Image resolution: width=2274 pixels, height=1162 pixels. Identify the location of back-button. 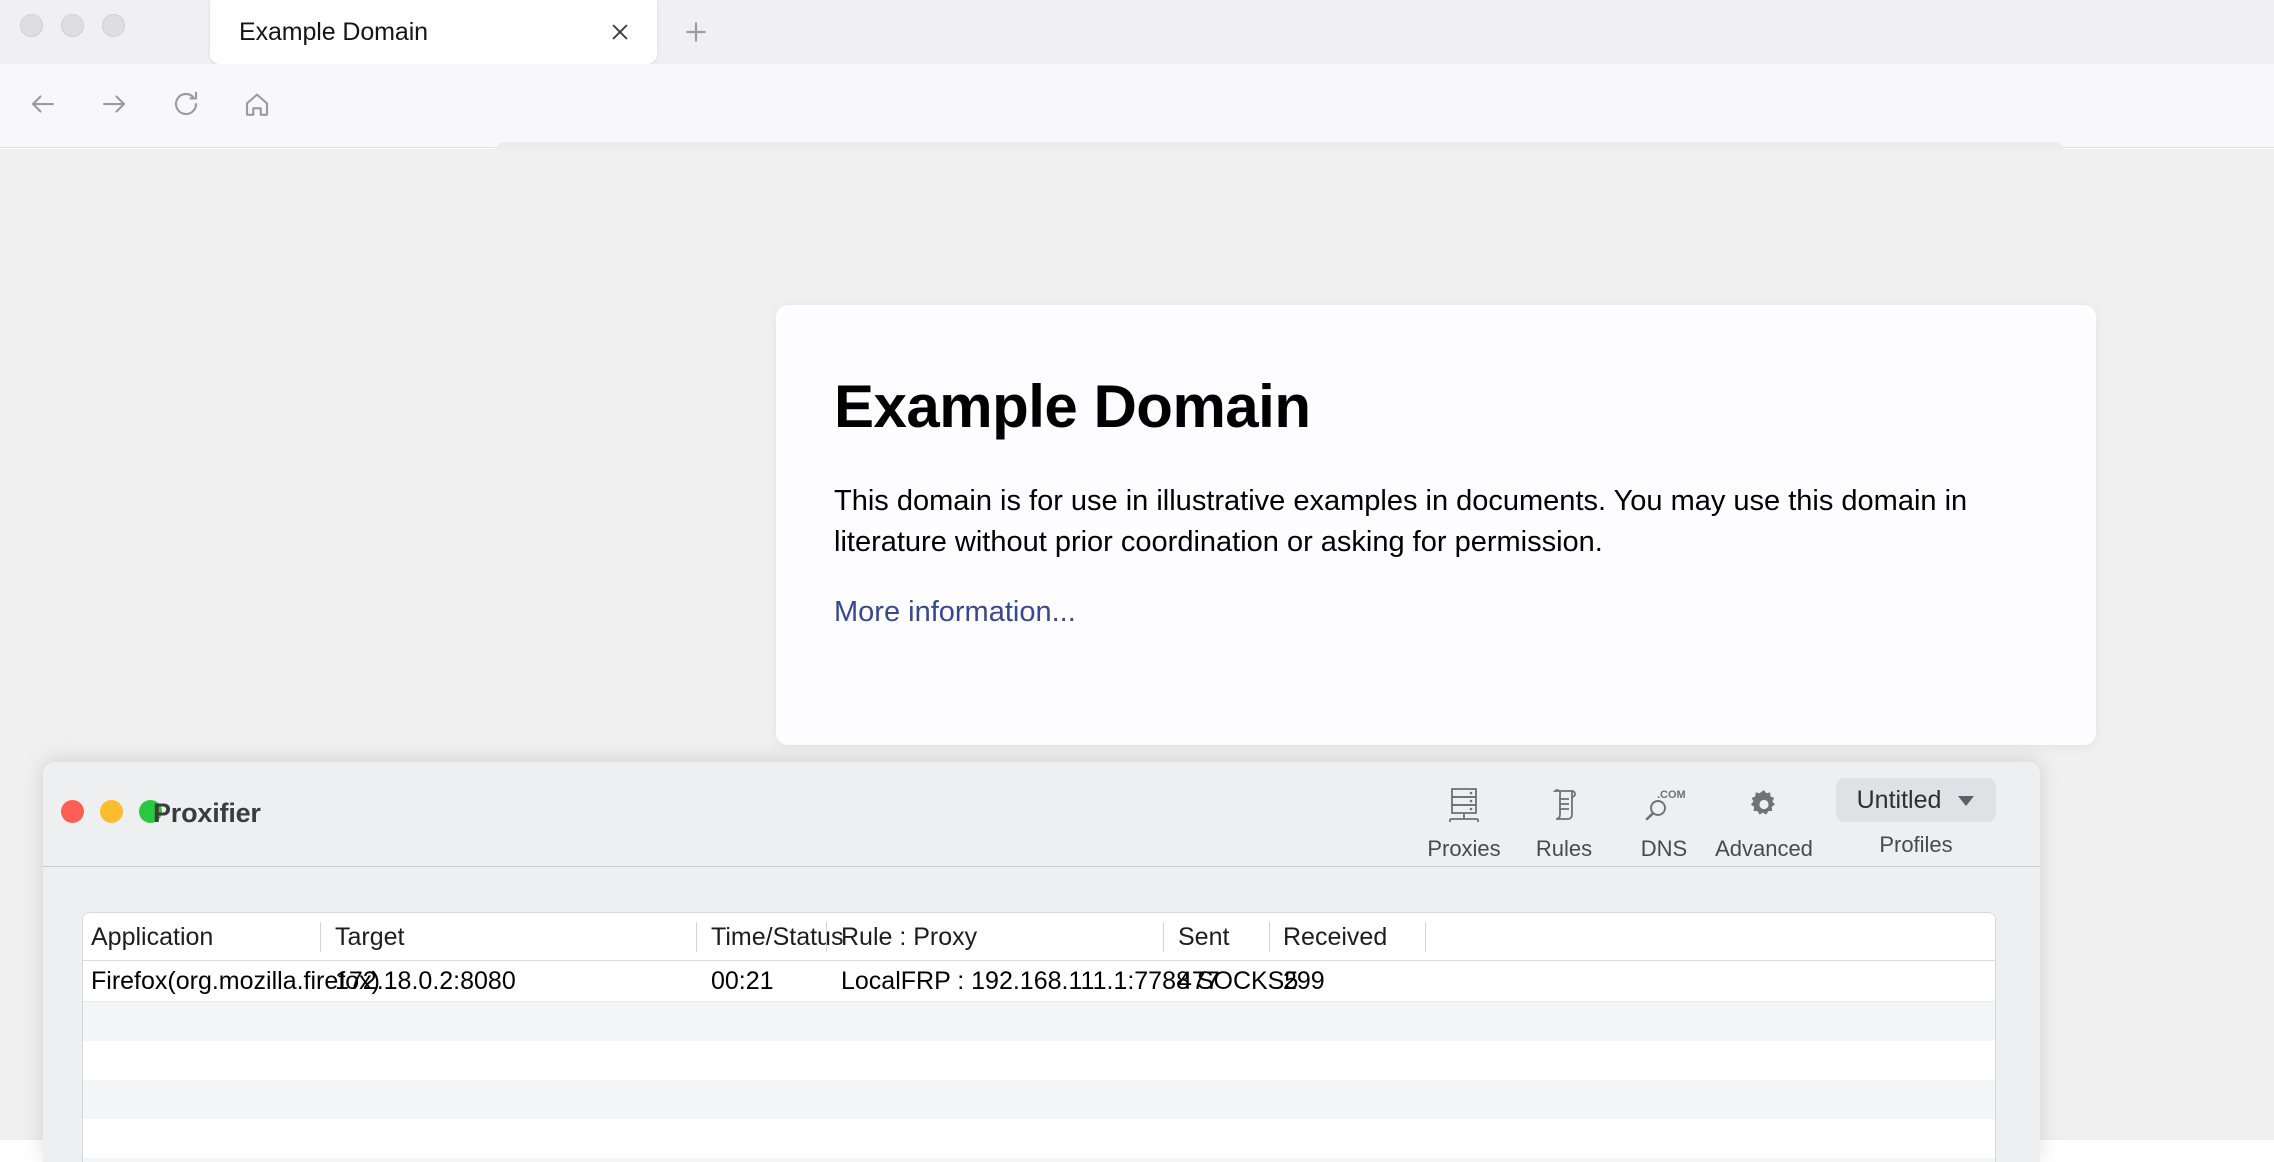
(43, 106).